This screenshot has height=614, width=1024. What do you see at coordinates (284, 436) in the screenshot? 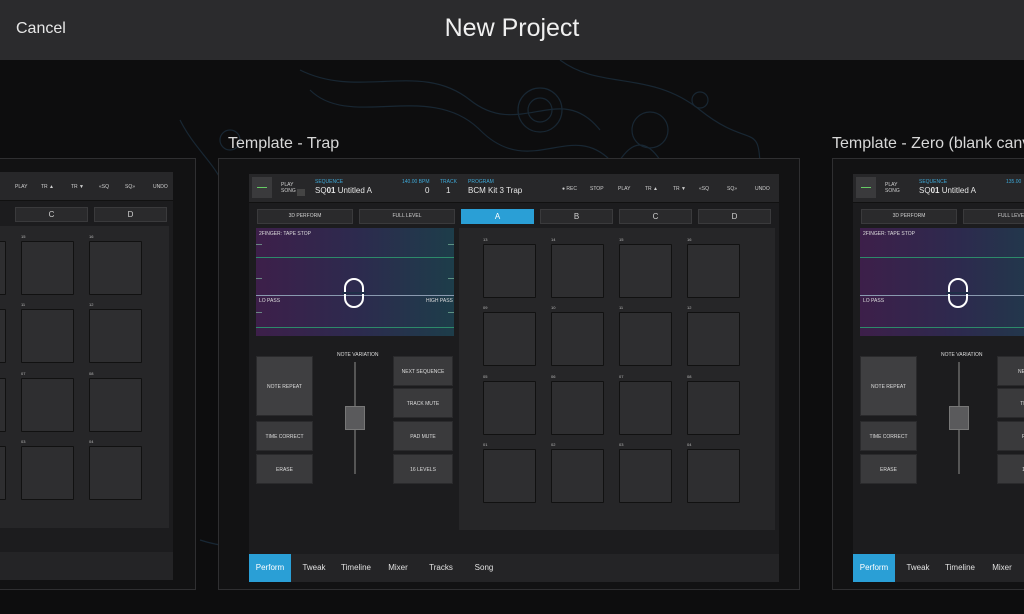
I see `time-correct-button: TIME CORRECT` at bounding box center [284, 436].